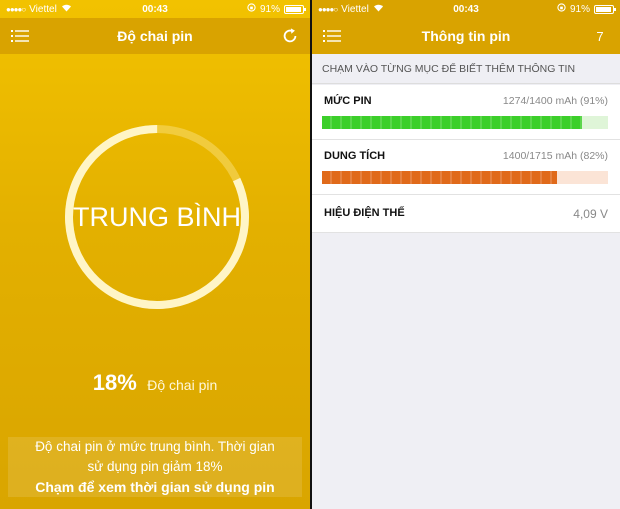 The height and width of the screenshot is (509, 620). Describe the element at coordinates (590, 214) in the screenshot. I see `row-value: 4,09 V` at that location.